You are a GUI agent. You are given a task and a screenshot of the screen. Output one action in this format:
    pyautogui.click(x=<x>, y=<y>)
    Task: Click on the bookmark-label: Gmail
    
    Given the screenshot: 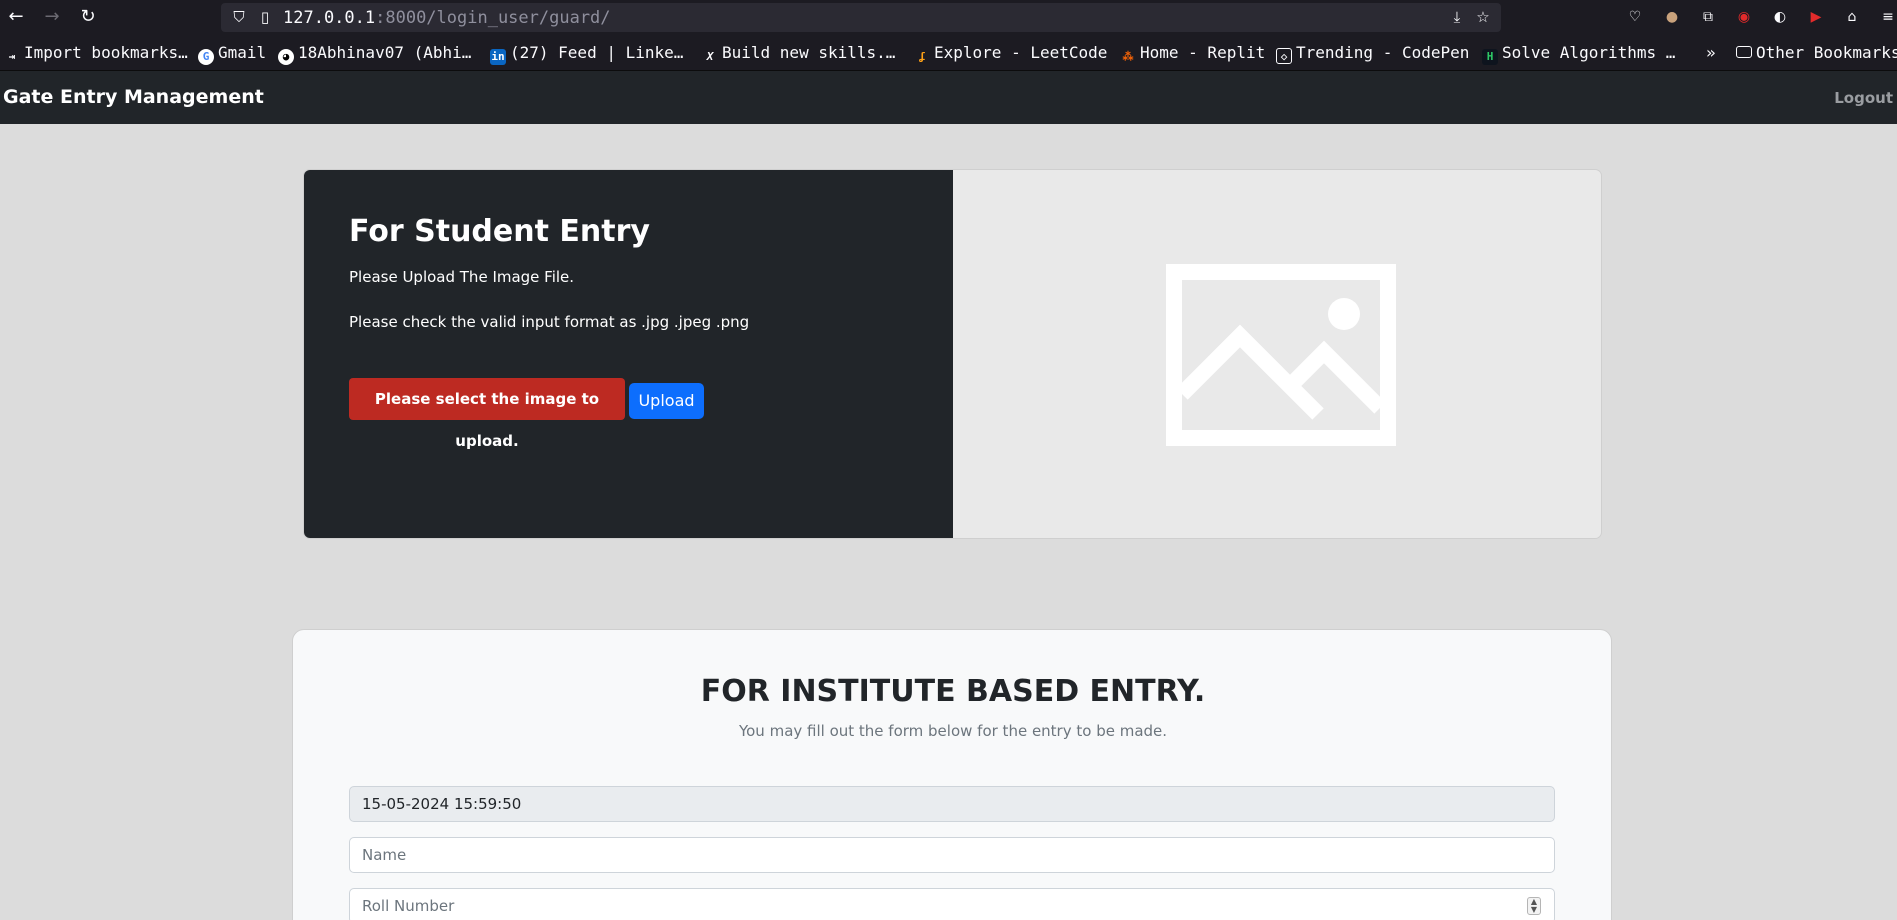 What is the action you would take?
    pyautogui.click(x=242, y=52)
    